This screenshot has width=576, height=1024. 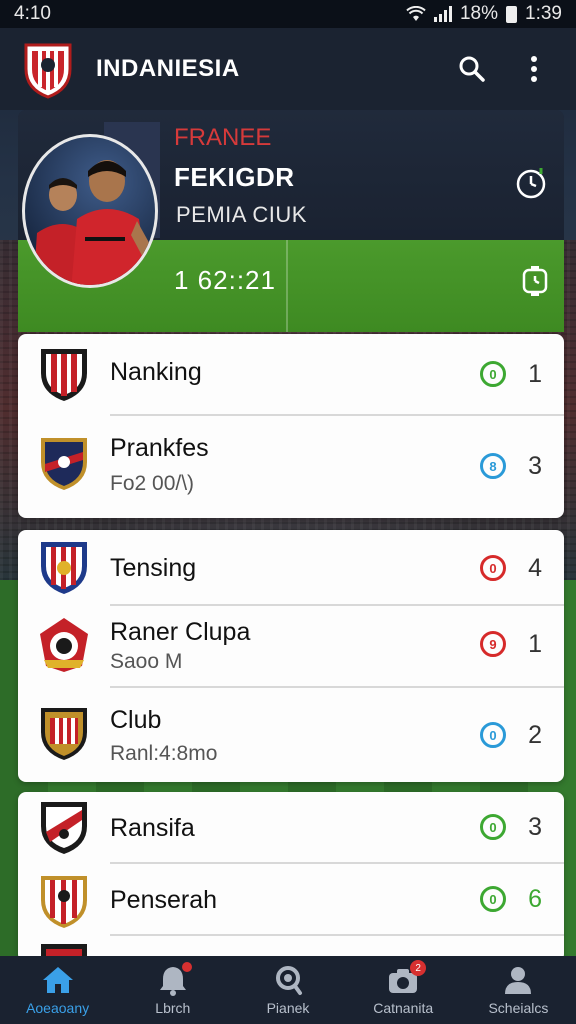 What do you see at coordinates (291, 827) in the screenshot?
I see `list-item: Ransifa 0 3` at bounding box center [291, 827].